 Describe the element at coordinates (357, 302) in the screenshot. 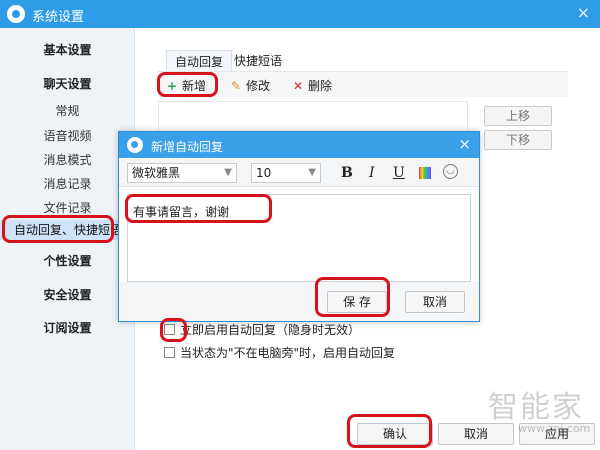

I see `save-button: 保 存` at that location.